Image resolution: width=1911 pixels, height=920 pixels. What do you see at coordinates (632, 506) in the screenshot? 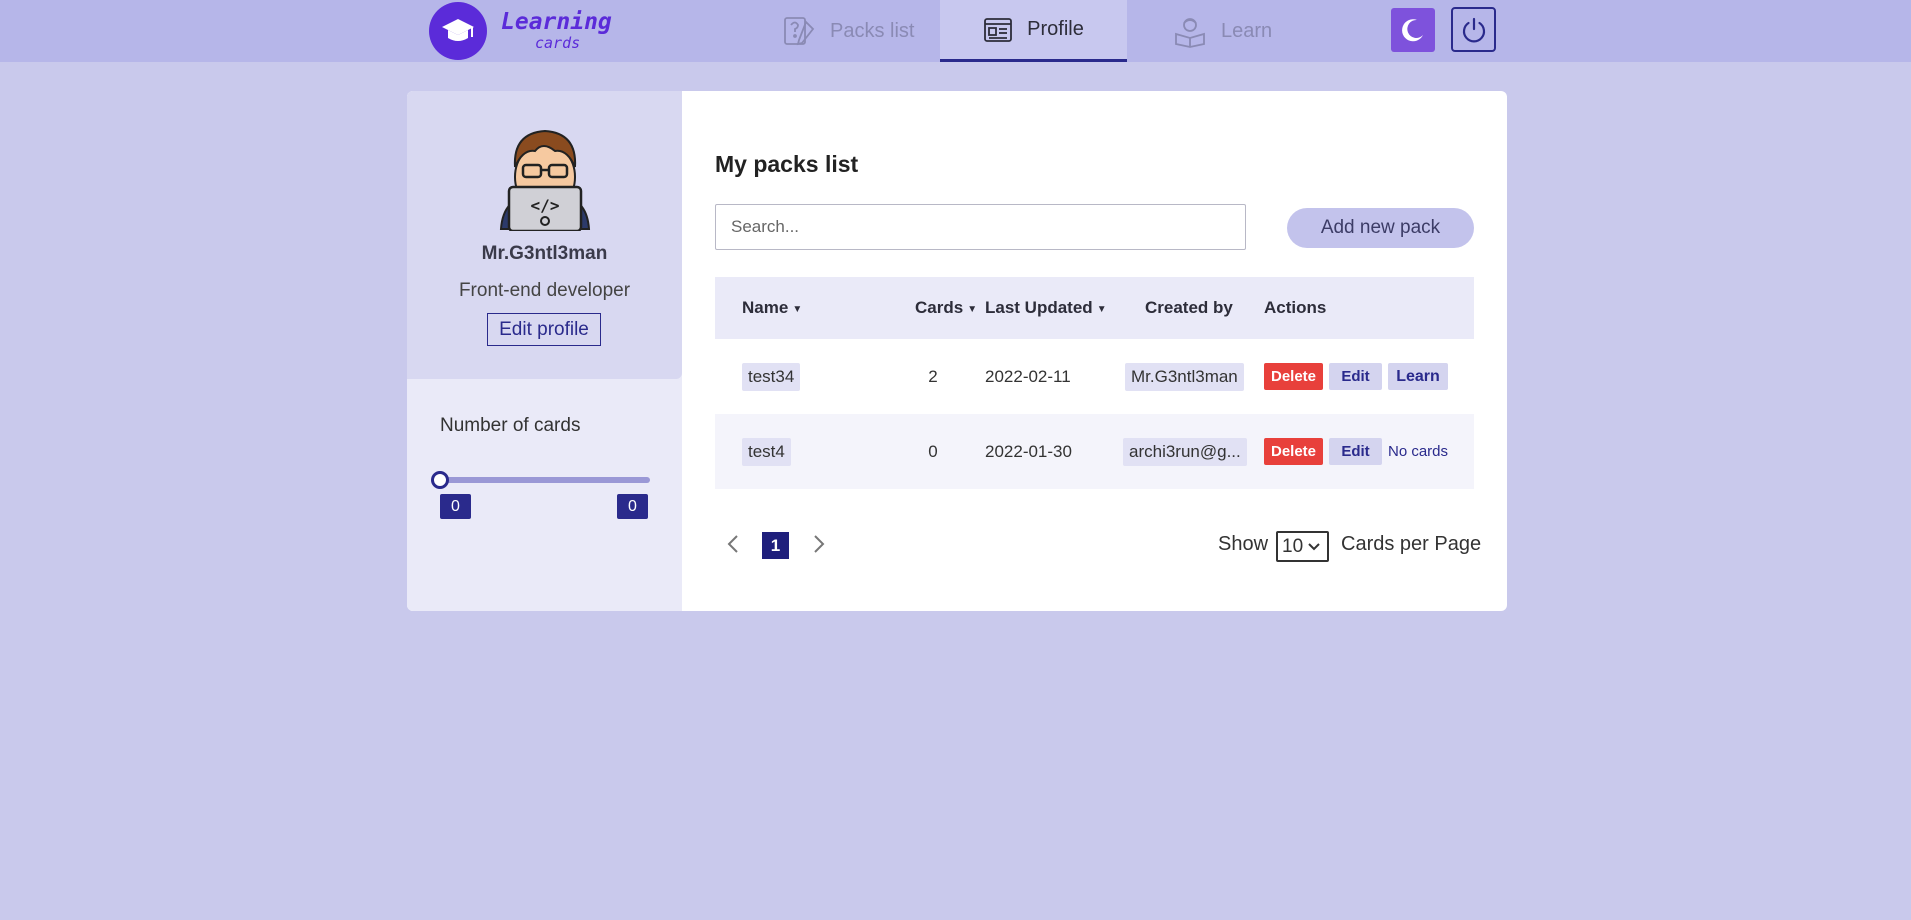
I see `slider-max-value: 0` at bounding box center [632, 506].